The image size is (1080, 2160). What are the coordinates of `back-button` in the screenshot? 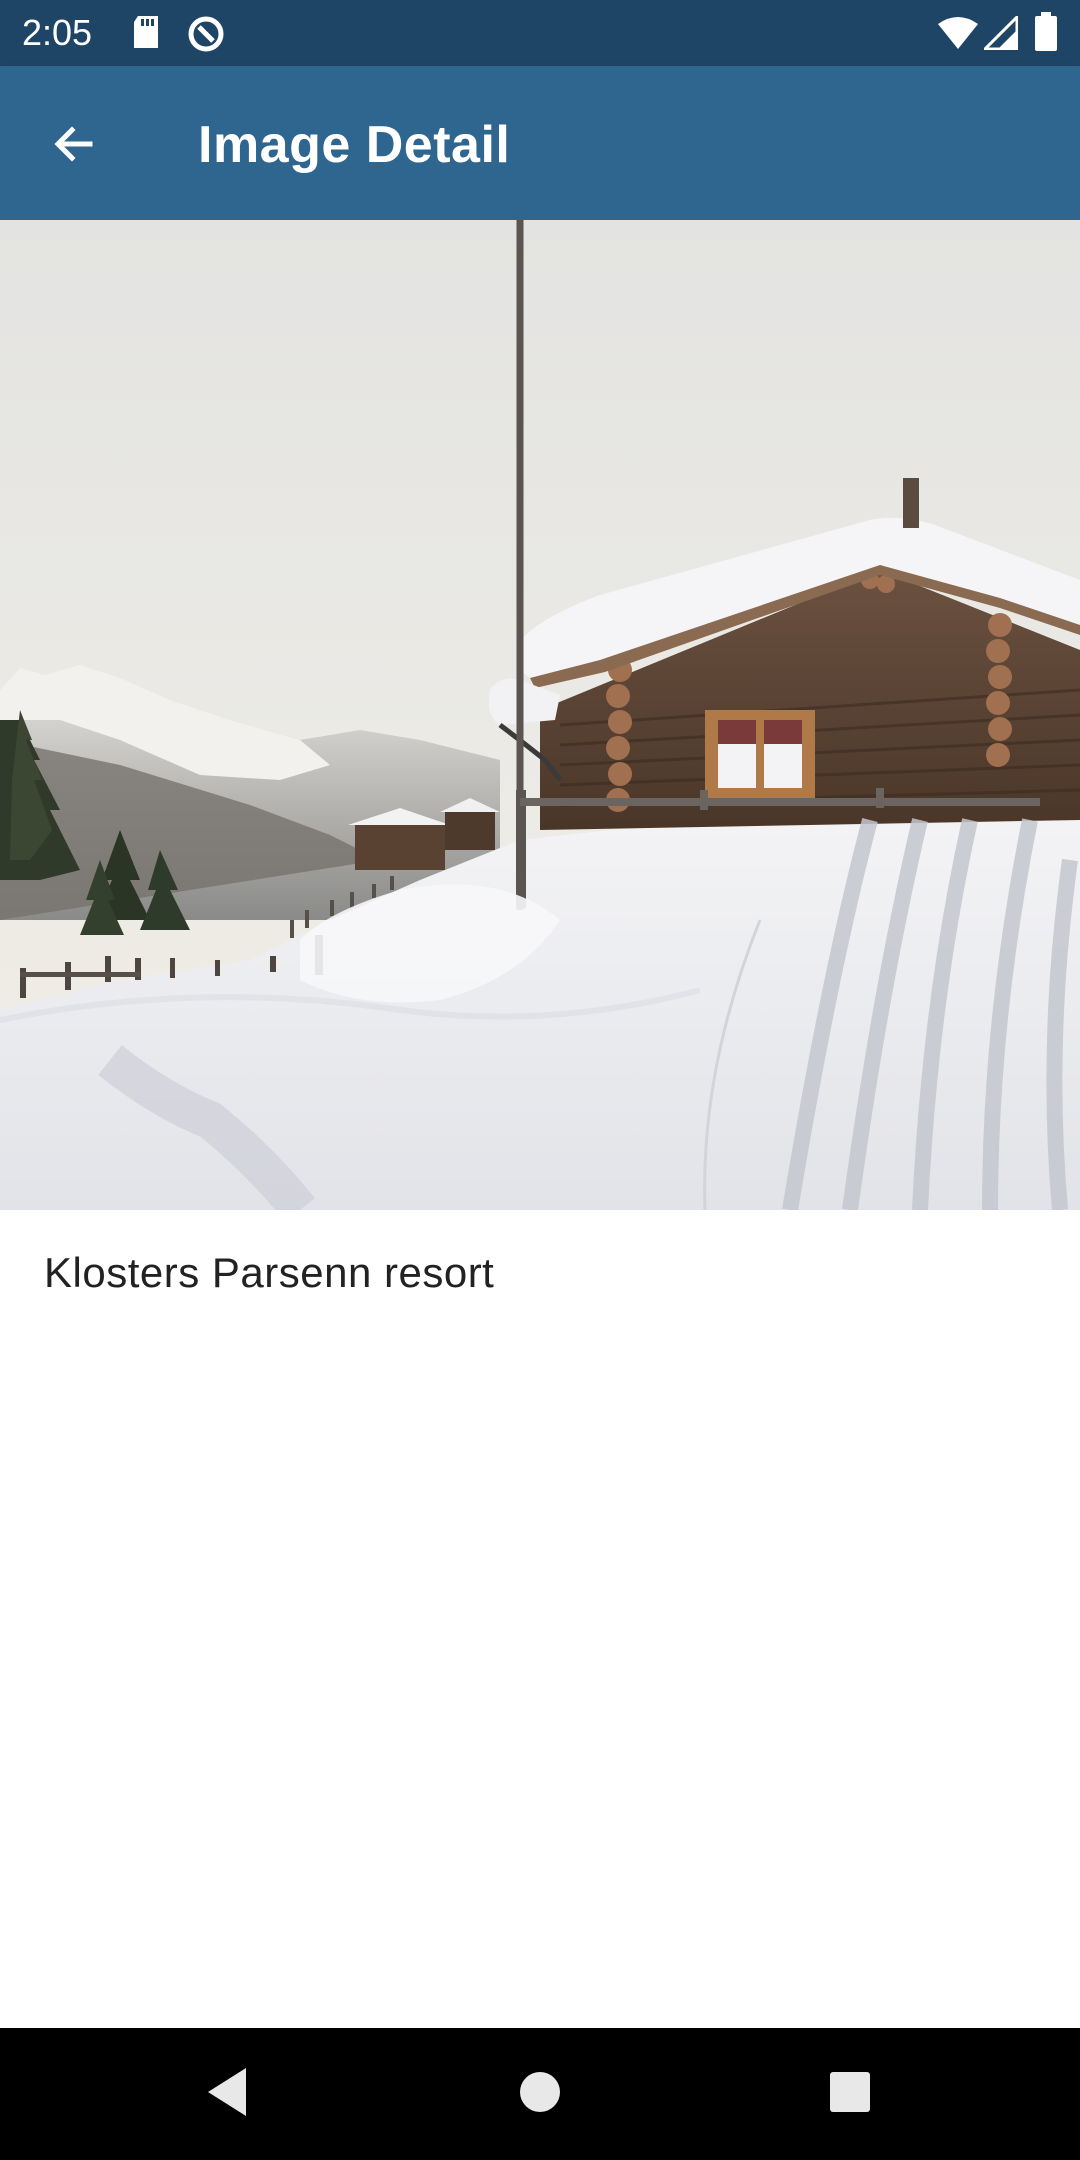 It's located at (74, 146).